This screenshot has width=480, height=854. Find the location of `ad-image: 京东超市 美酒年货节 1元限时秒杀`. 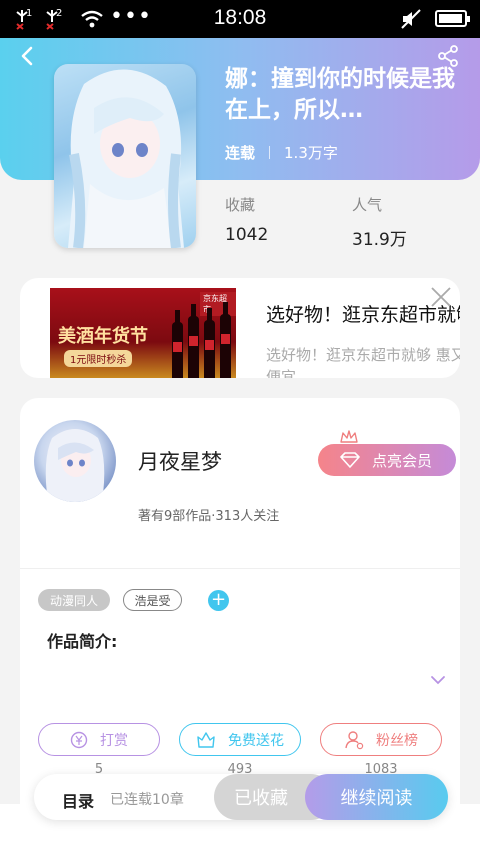

ad-image: 京东超市 美酒年货节 1元限时秒杀 is located at coordinates (143, 333).